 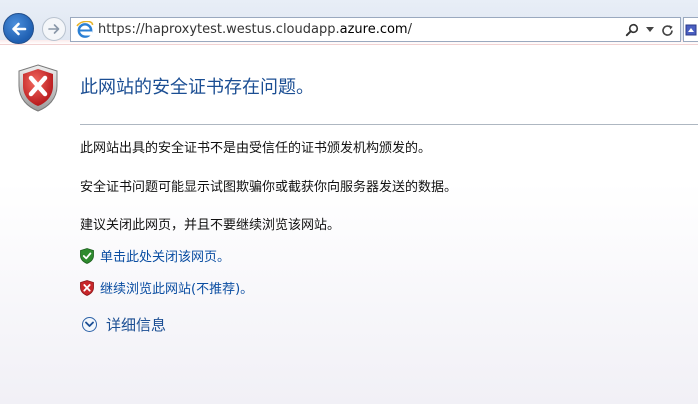 What do you see at coordinates (219, 29) in the screenshot?
I see `url-prefix: https://haproxytest.westus.cloudapp.` at bounding box center [219, 29].